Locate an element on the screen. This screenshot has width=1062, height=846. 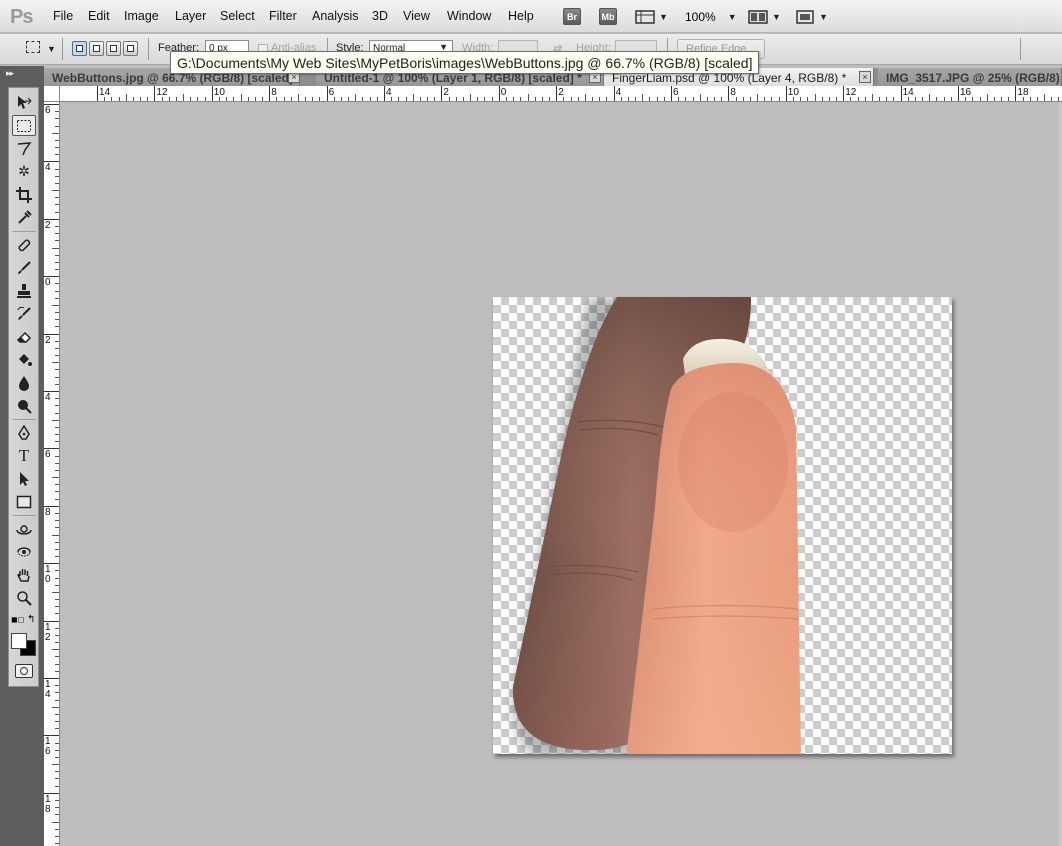
vertical-ruler: 6 4 2 0 2 4 6 8 10 12 14 16 18 is located at coordinates (52, 474).